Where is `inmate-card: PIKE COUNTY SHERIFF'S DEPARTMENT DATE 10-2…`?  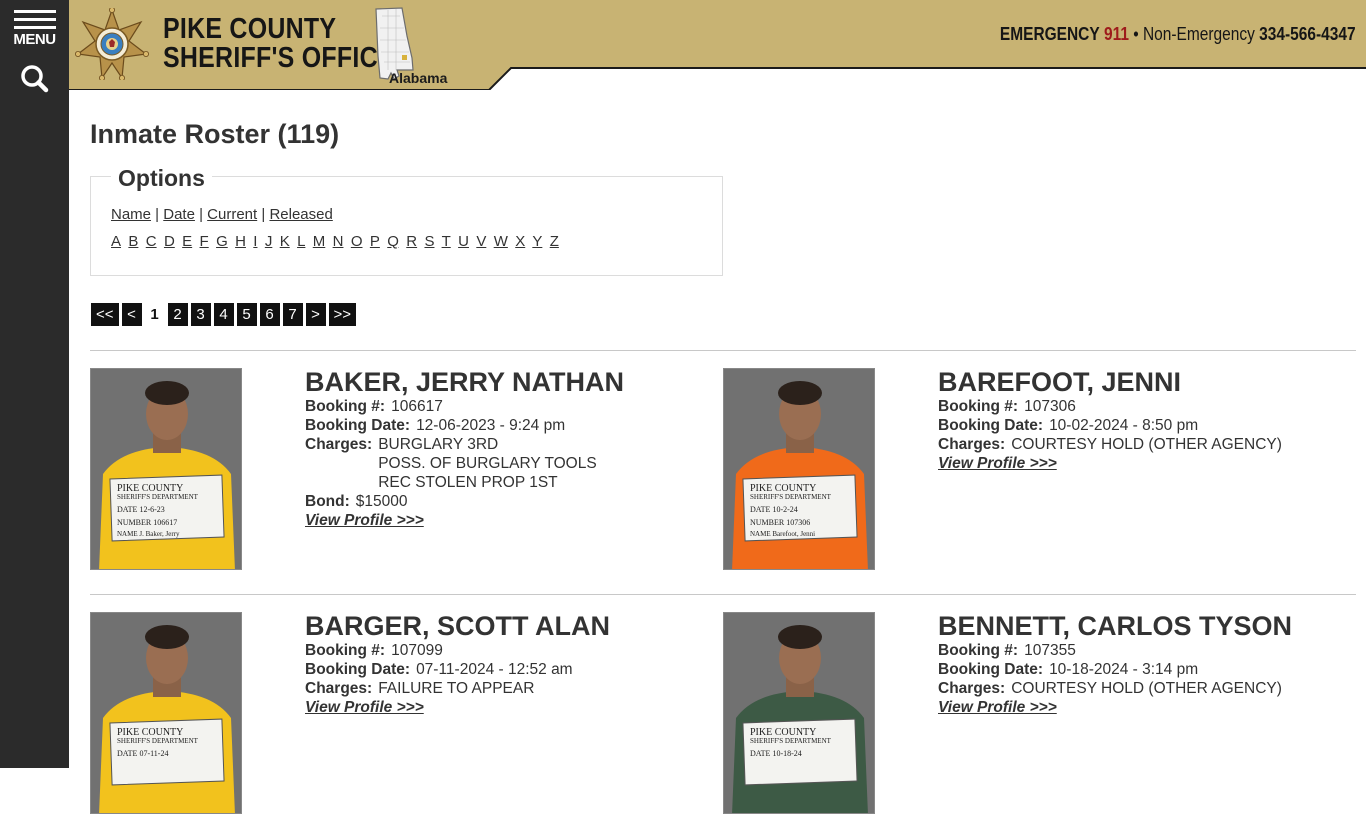 inmate-card: PIKE COUNTY SHERIFF'S DEPARTMENT DATE 10-2… is located at coordinates (1039, 473).